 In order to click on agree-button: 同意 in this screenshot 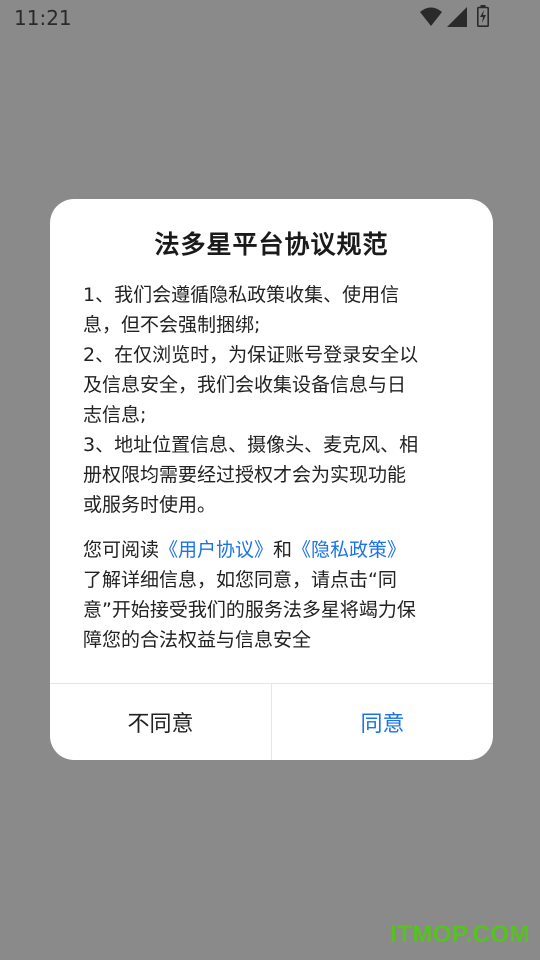, I will do `click(382, 722)`.